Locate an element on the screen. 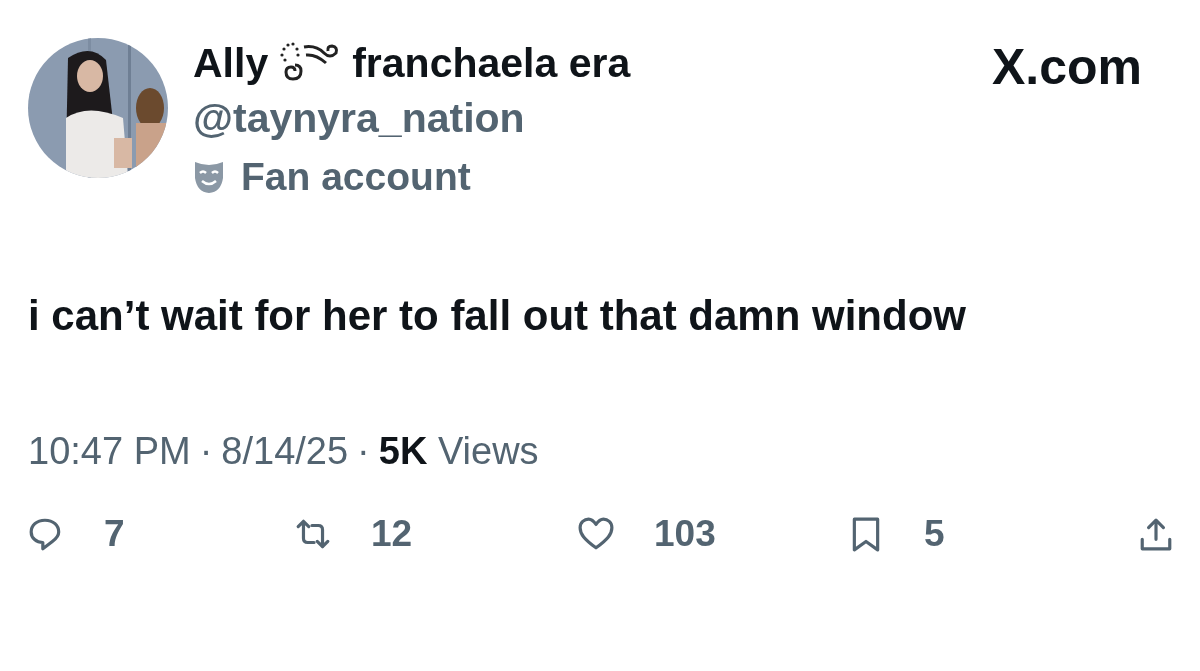 Image resolution: width=1200 pixels, height=671 pixels. theater-mask-icon is located at coordinates (209, 177).